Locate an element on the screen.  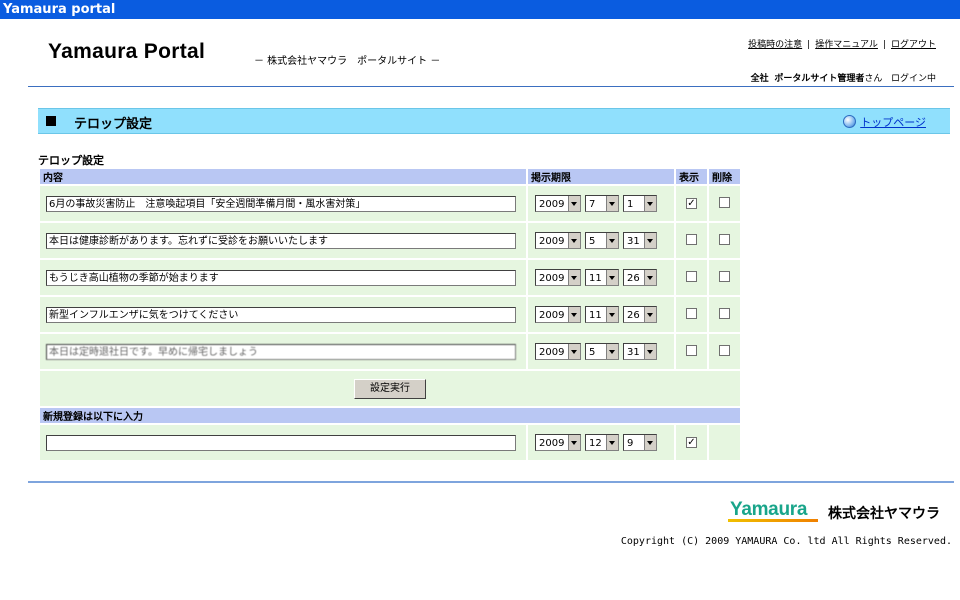
site-subtitle: － 株式会社ヤマウラ ポータルサイト － is located at coordinates (347, 61).